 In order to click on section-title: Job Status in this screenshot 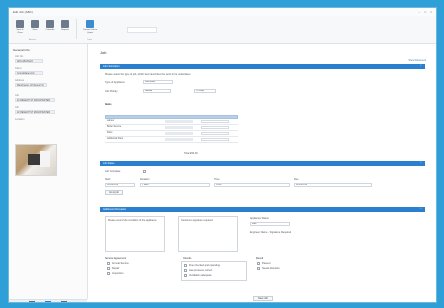, I will do `click(109, 163)`.